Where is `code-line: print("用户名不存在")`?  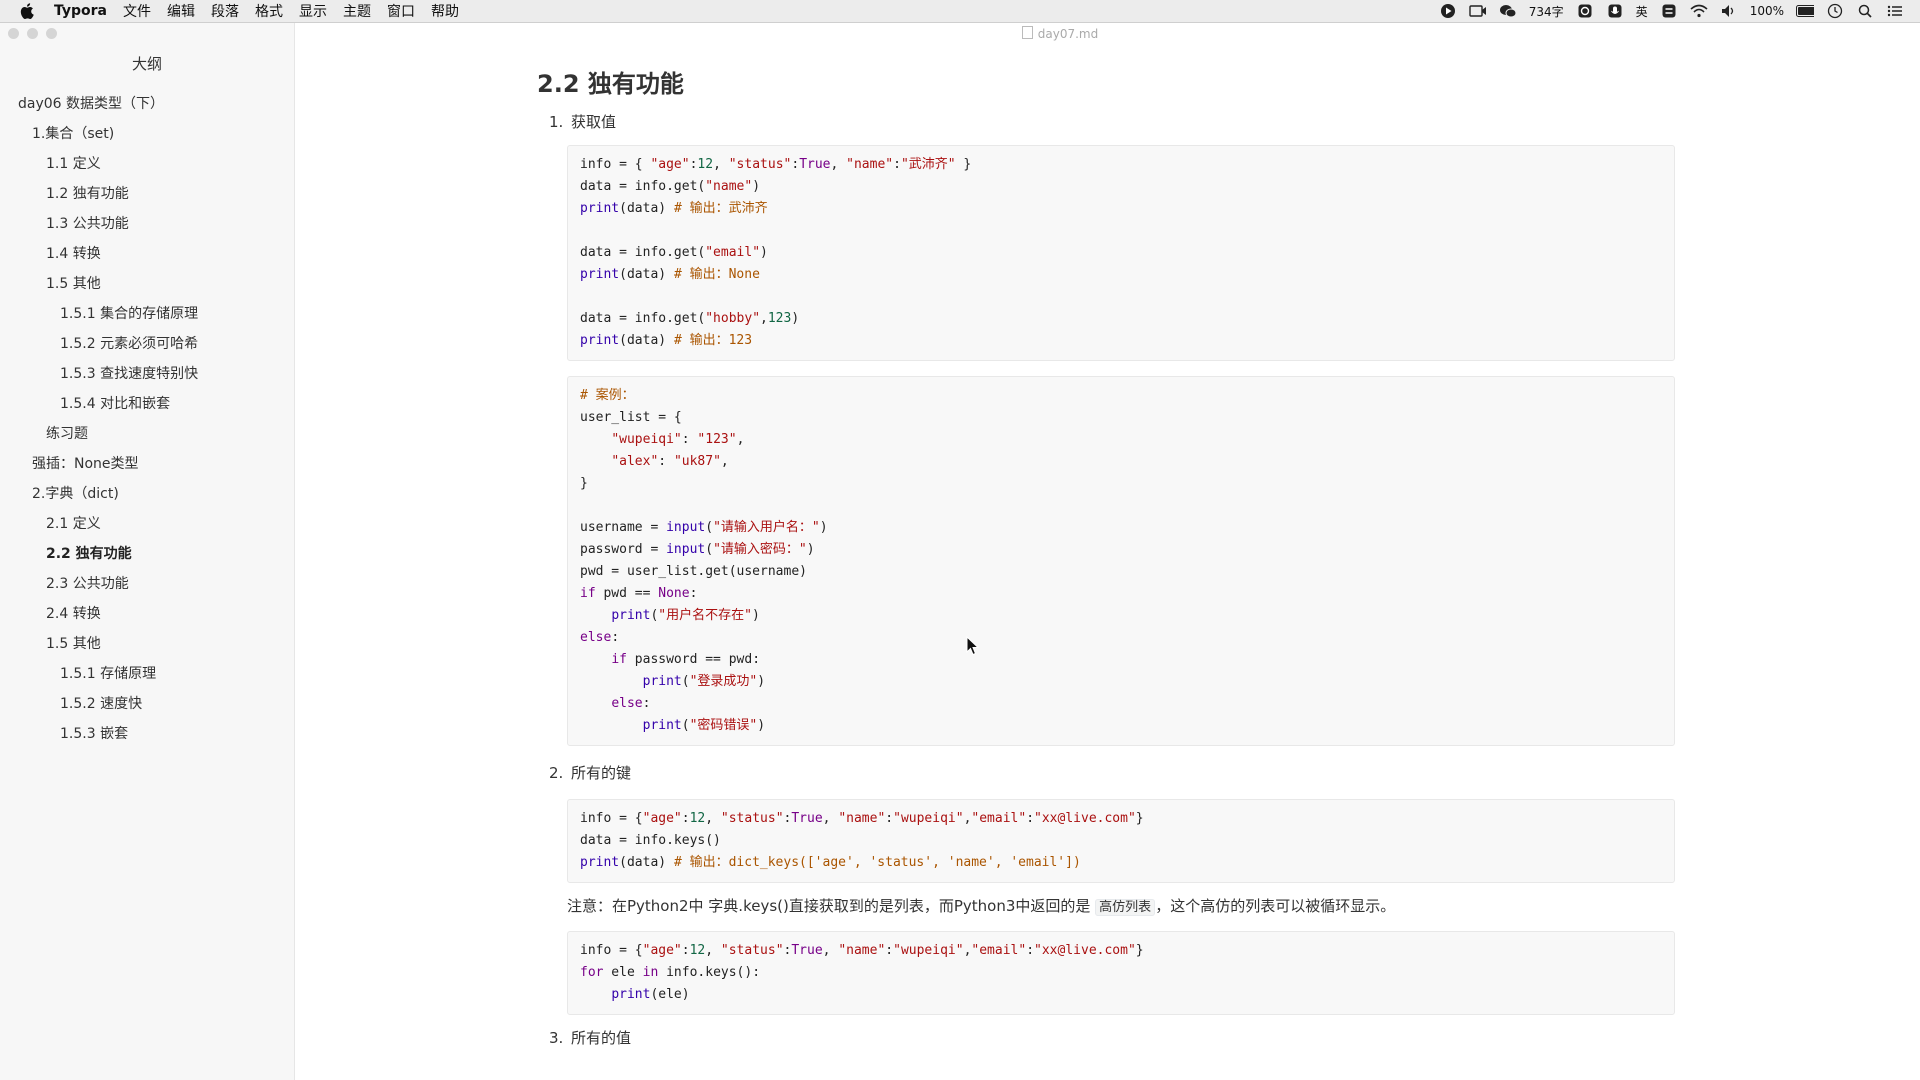
code-line: print("用户名不存在") is located at coordinates (1121, 616).